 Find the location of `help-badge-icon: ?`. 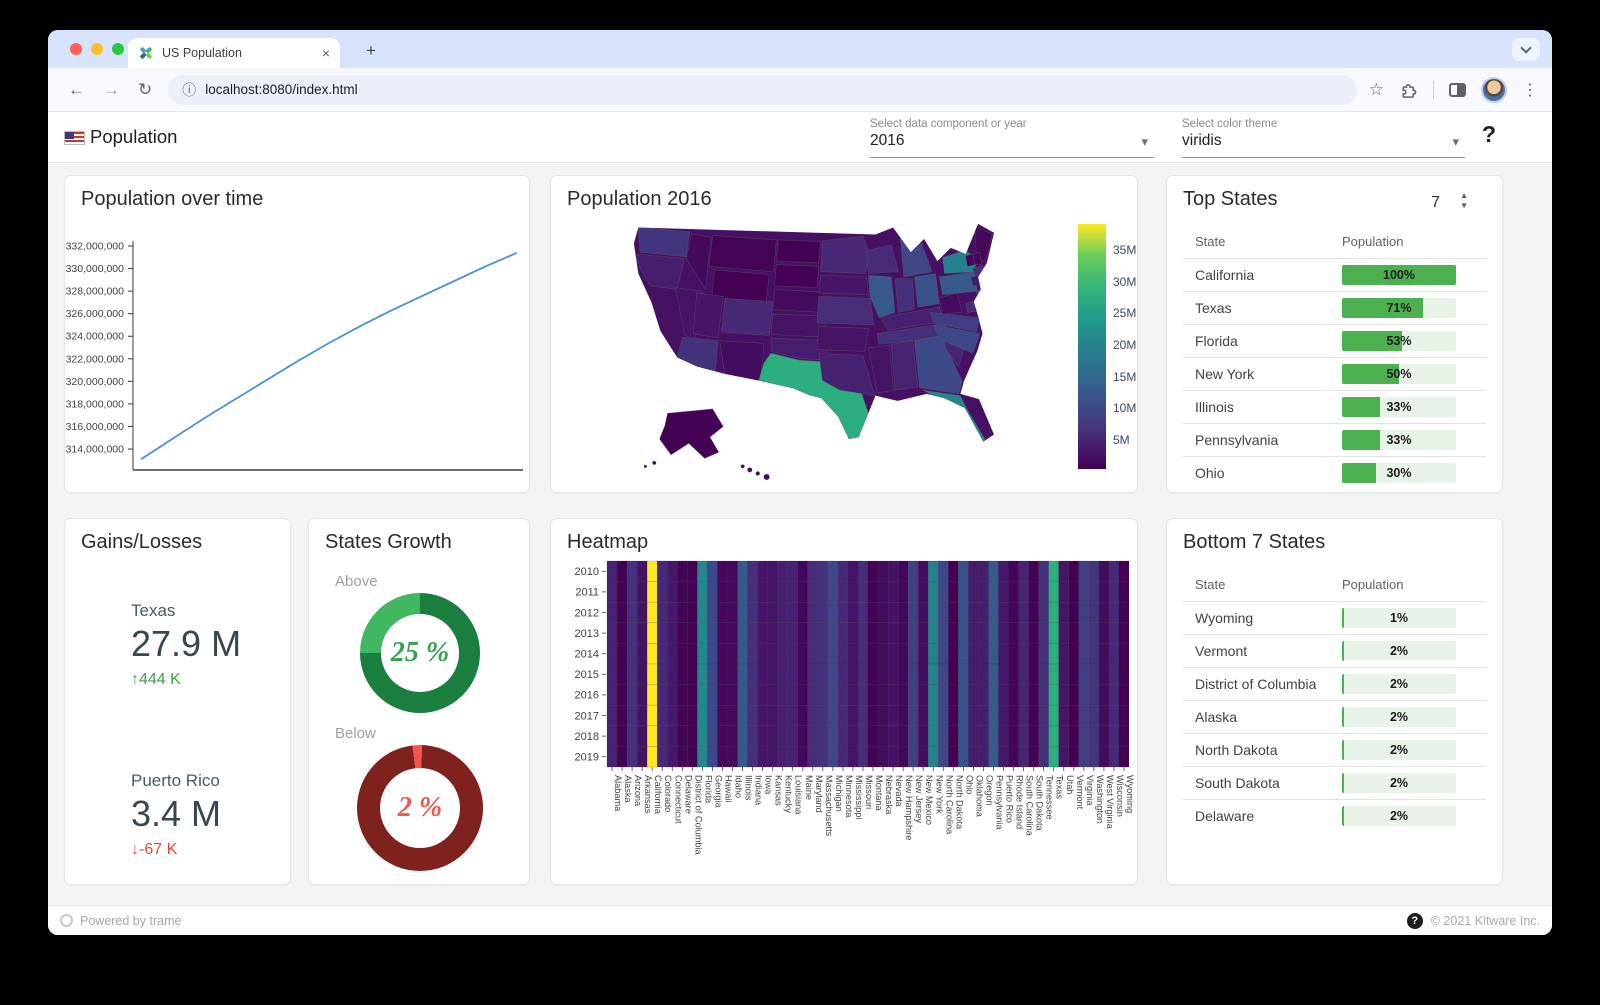

help-badge-icon: ? is located at coordinates (1414, 920).